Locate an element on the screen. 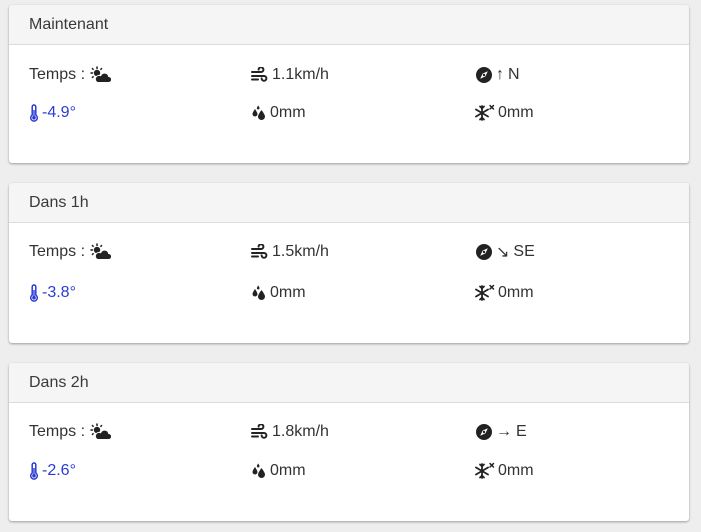 The height and width of the screenshot is (532, 701). wind-arrow: ↘ is located at coordinates (503, 252).